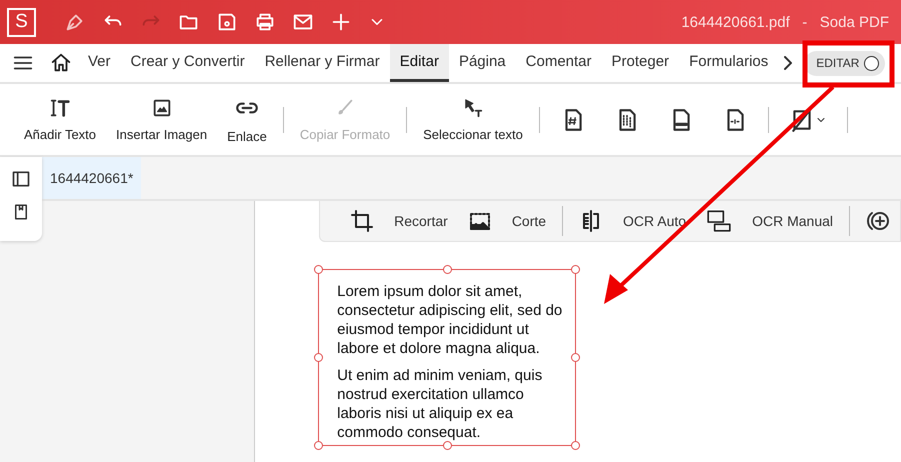 The width and height of the screenshot is (901, 462). I want to click on print-icon, so click(265, 22).